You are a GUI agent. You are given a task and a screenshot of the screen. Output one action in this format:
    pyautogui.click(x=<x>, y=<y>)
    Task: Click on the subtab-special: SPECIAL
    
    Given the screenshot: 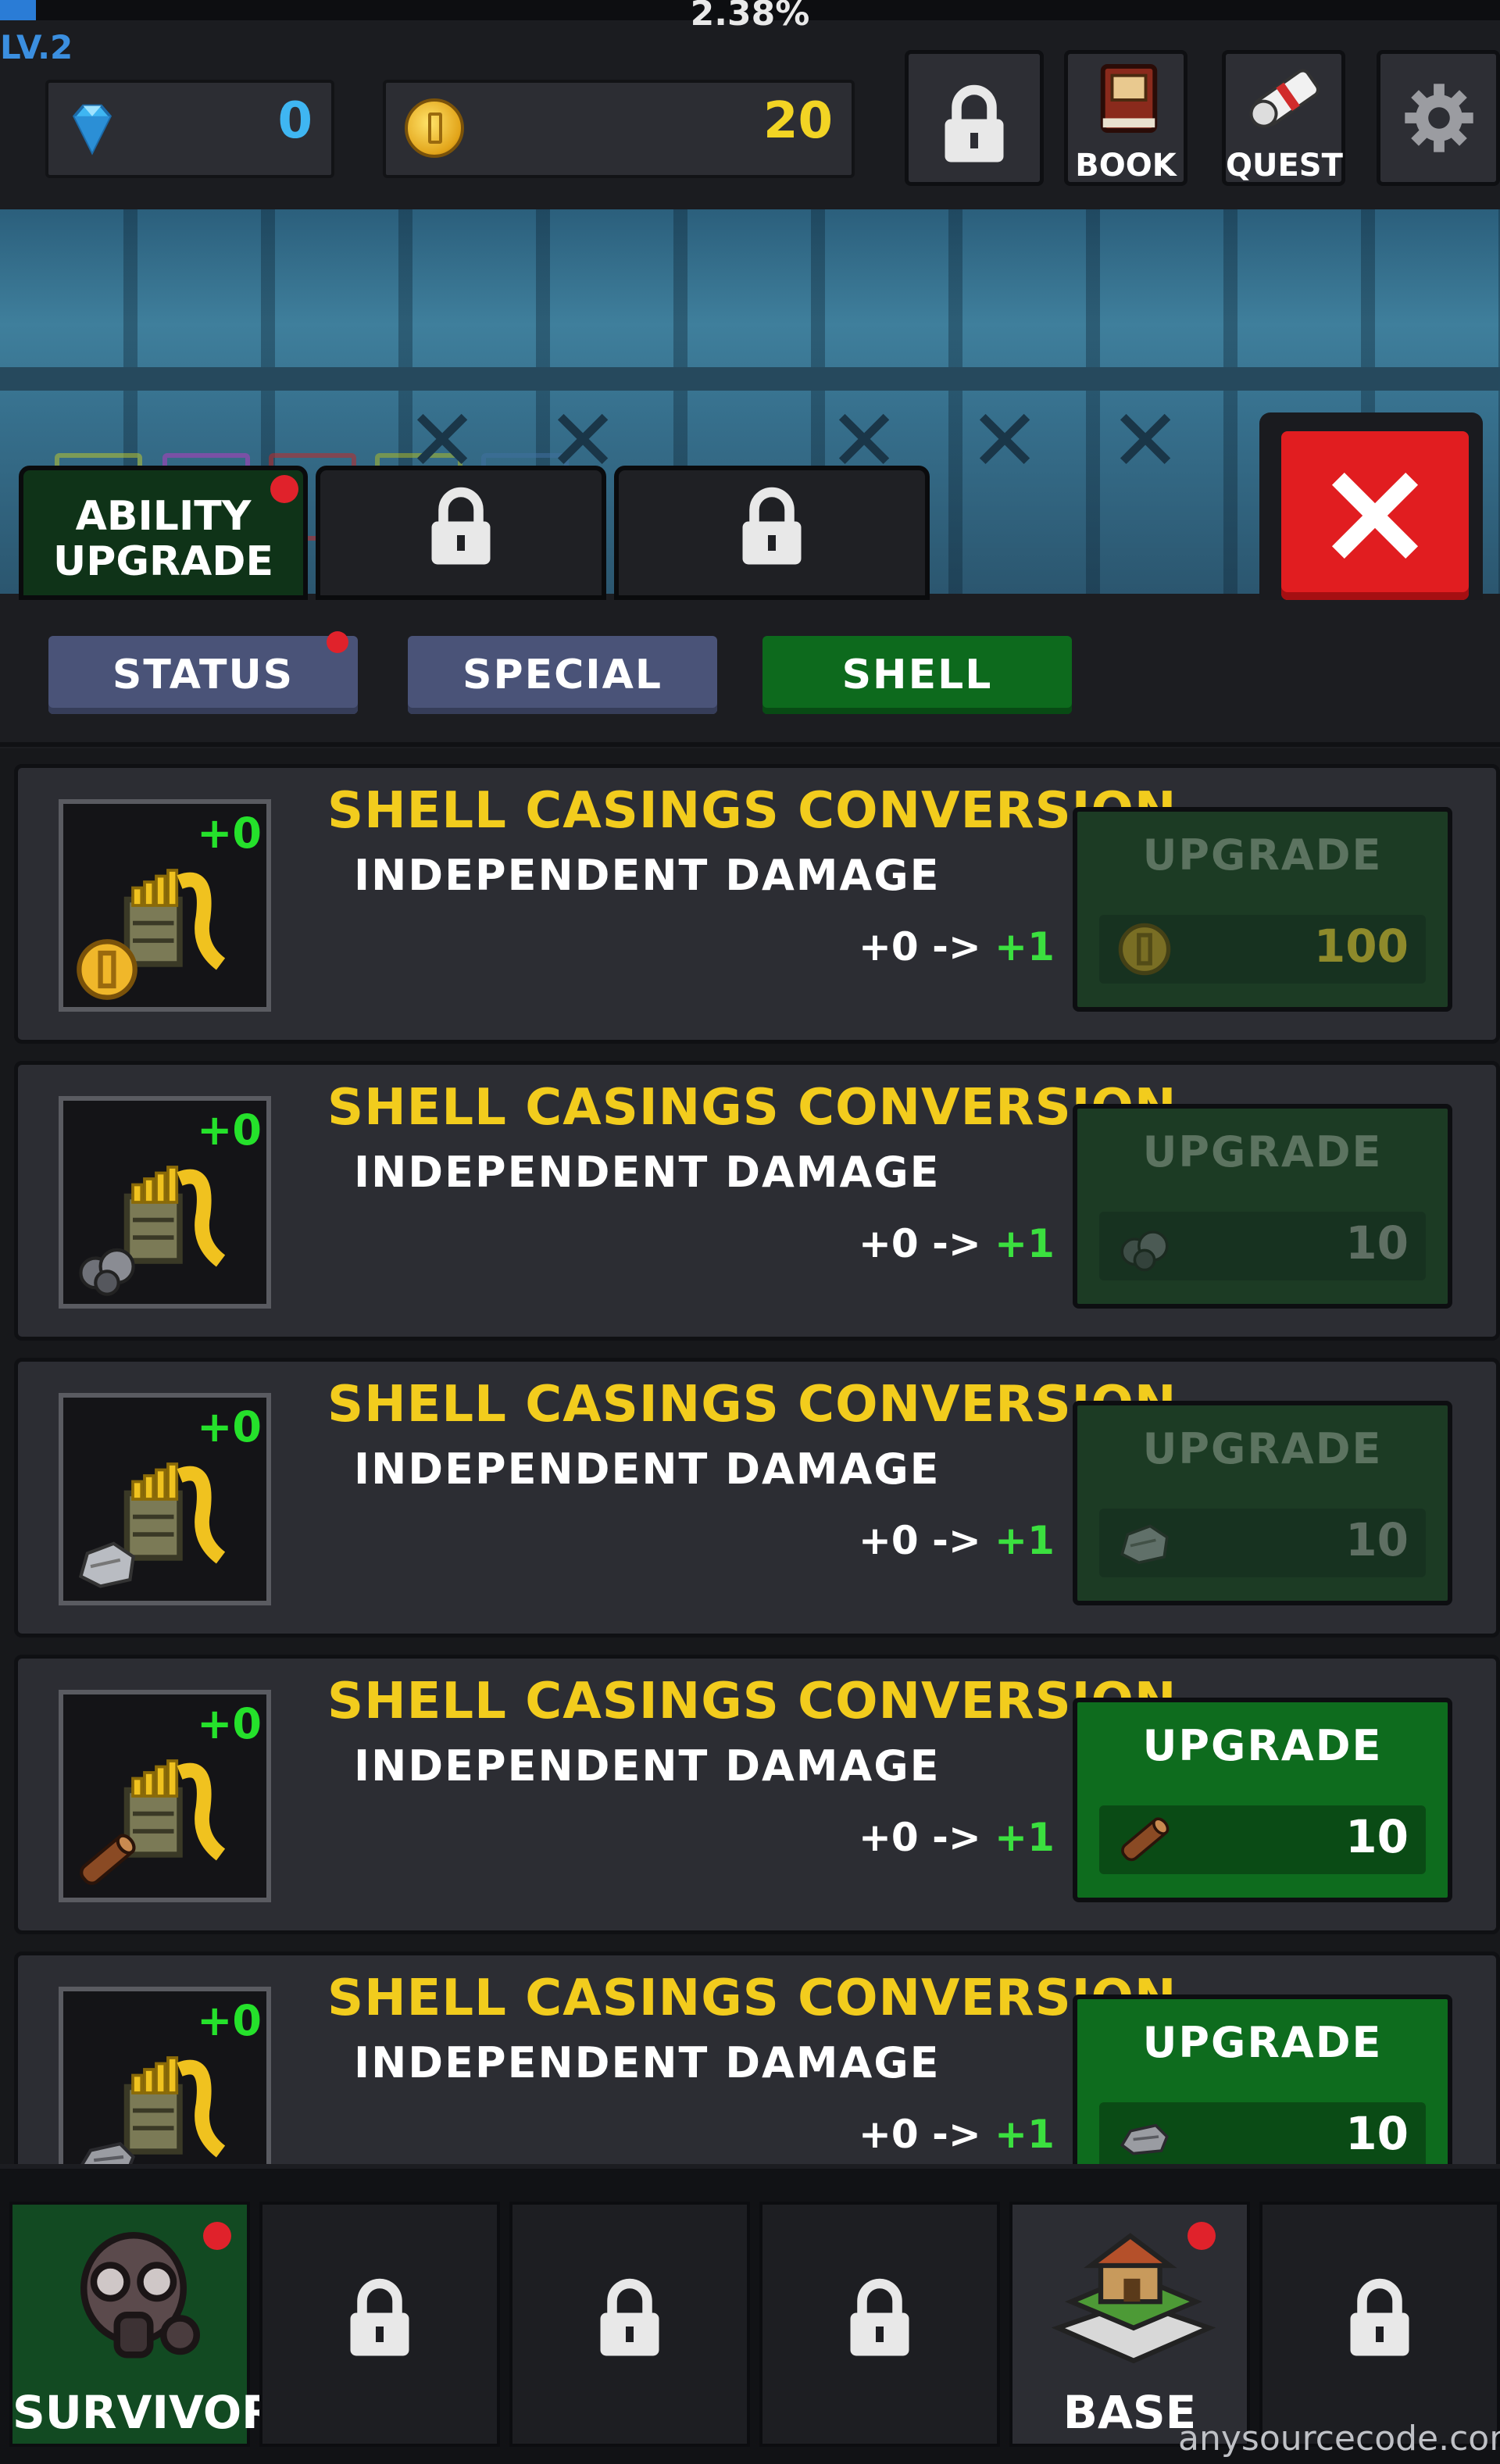 What is the action you would take?
    pyautogui.click(x=562, y=675)
    